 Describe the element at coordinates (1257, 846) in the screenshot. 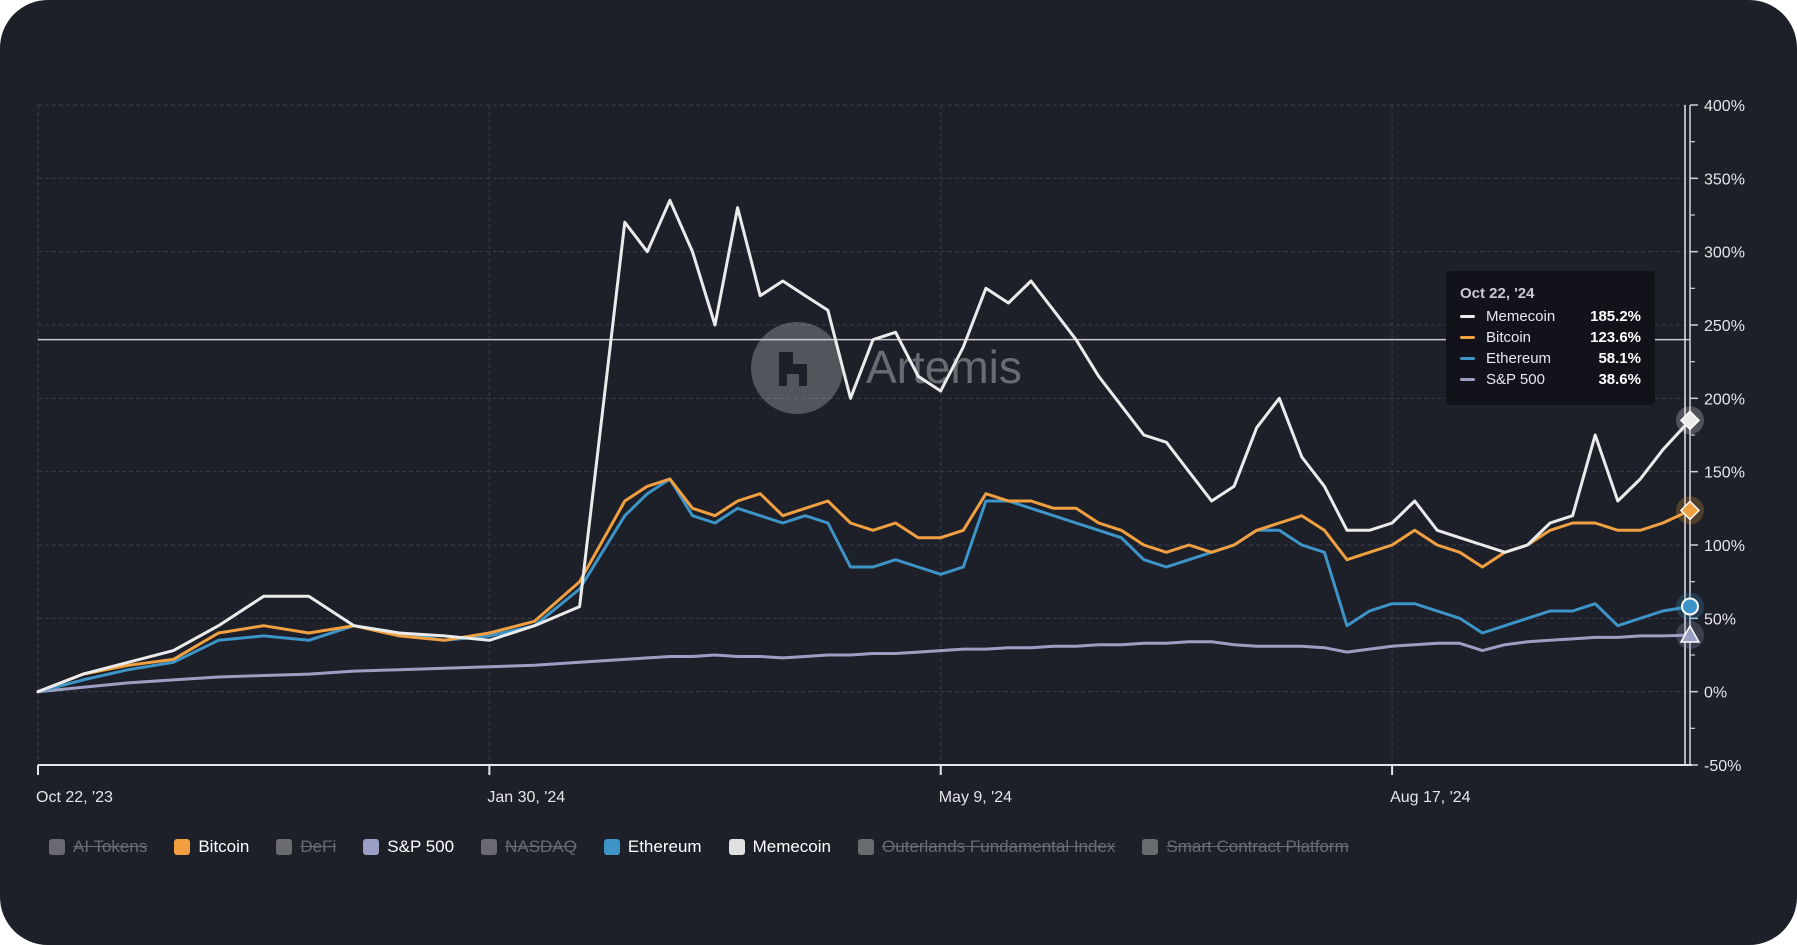

I see `legend-label: Smart Contract Platform` at that location.